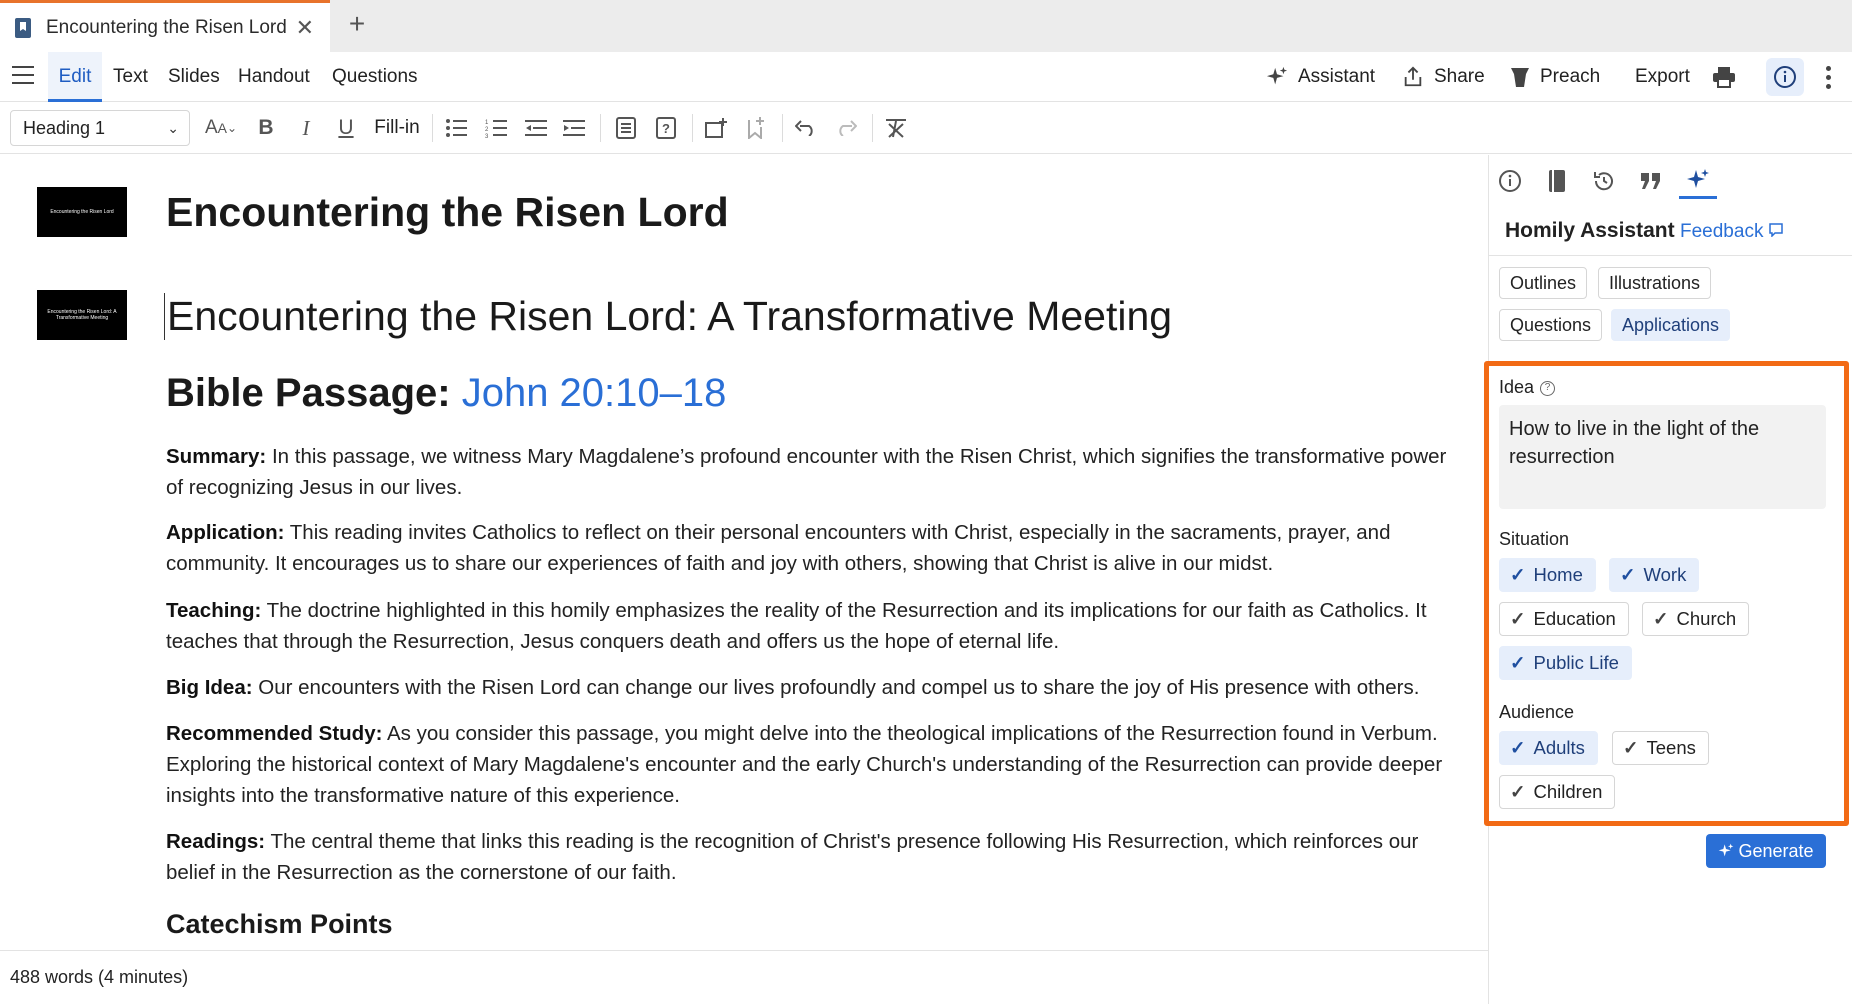 The height and width of the screenshot is (1004, 1852). I want to click on assistant-label: Assistant, so click(1337, 76).